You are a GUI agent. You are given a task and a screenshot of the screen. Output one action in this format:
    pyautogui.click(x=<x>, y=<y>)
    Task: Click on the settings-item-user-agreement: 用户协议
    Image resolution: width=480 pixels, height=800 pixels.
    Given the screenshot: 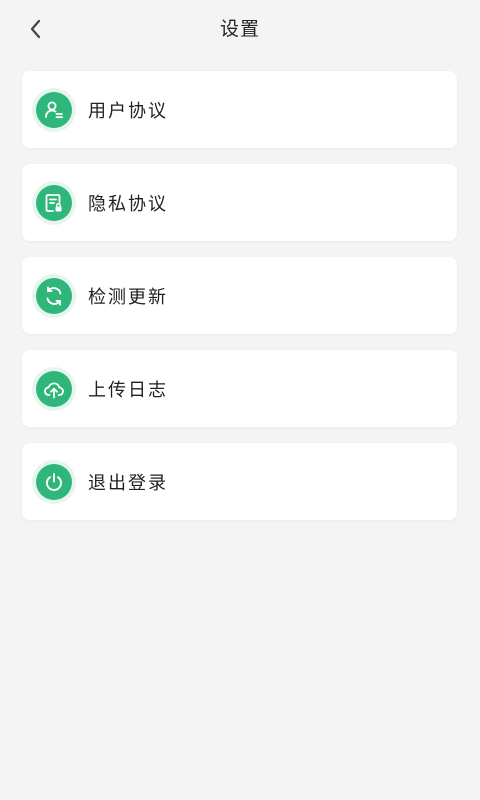 What is the action you would take?
    pyautogui.click(x=239, y=109)
    